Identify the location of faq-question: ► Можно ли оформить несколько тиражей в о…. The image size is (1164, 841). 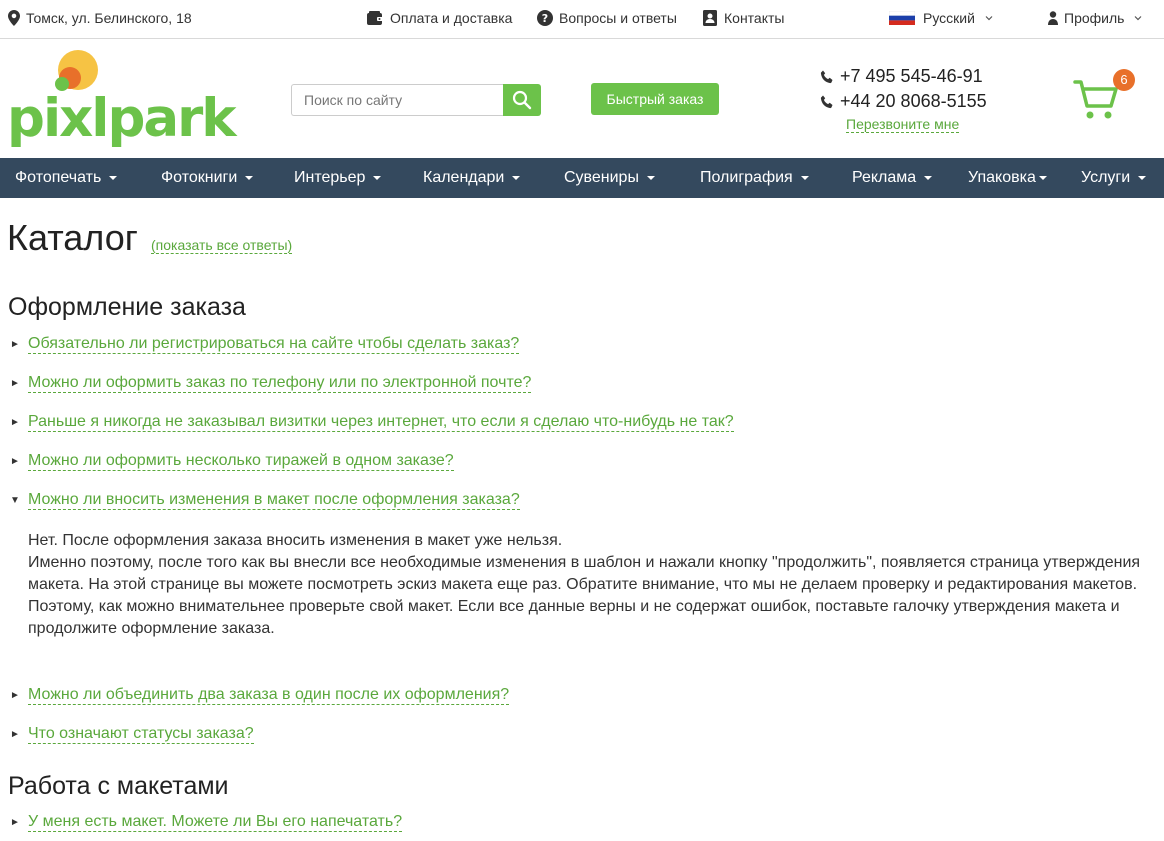
(232, 461).